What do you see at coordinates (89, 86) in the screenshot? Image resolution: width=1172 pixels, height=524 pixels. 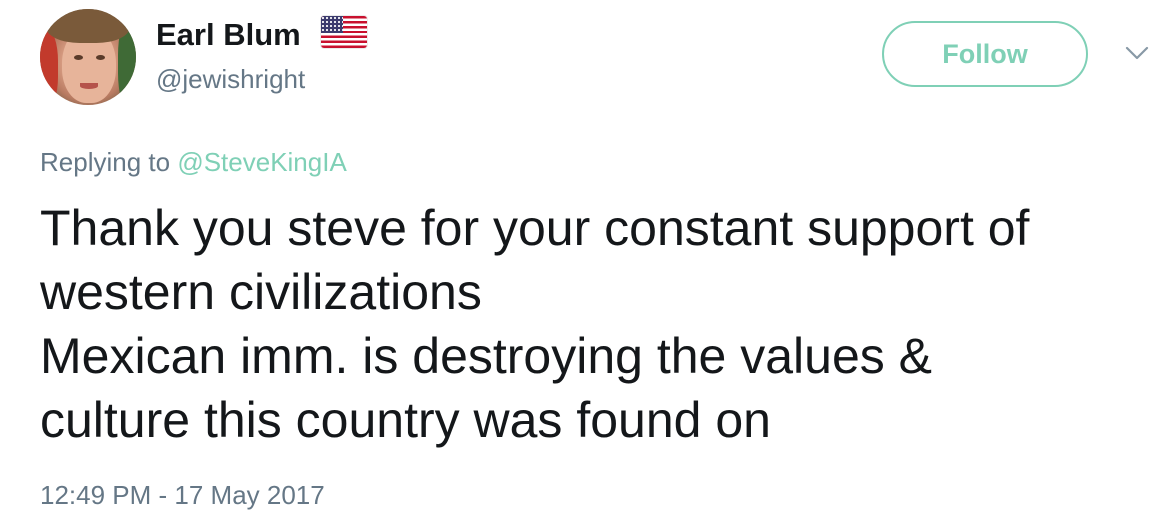 I see `avatar-mouth` at bounding box center [89, 86].